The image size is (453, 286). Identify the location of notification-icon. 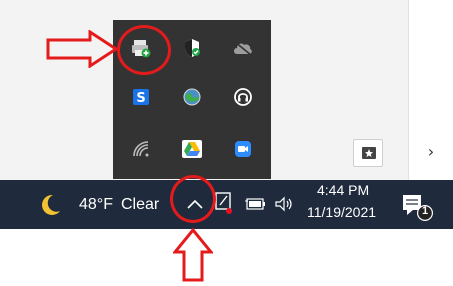
(418, 208).